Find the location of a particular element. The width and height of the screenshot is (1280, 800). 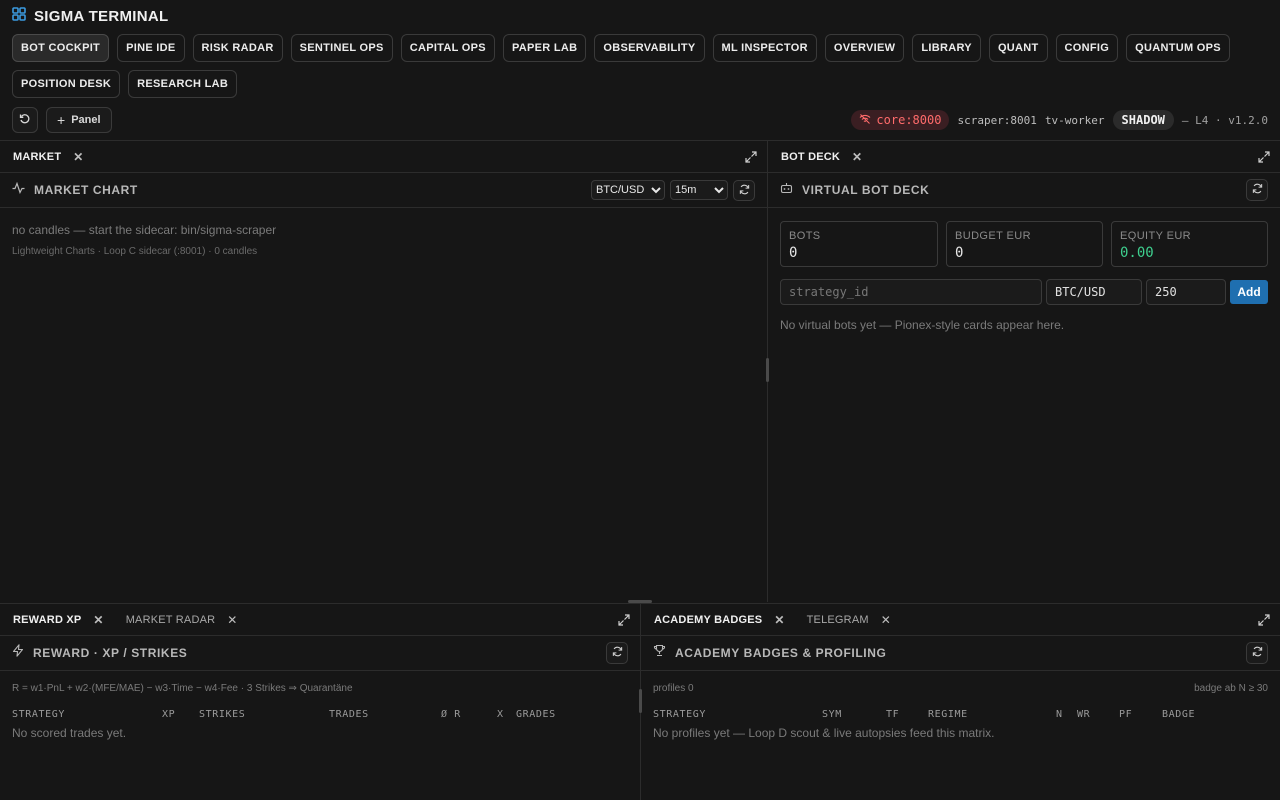

tab-reward-xp-label: REWARD XP is located at coordinates (47, 619).